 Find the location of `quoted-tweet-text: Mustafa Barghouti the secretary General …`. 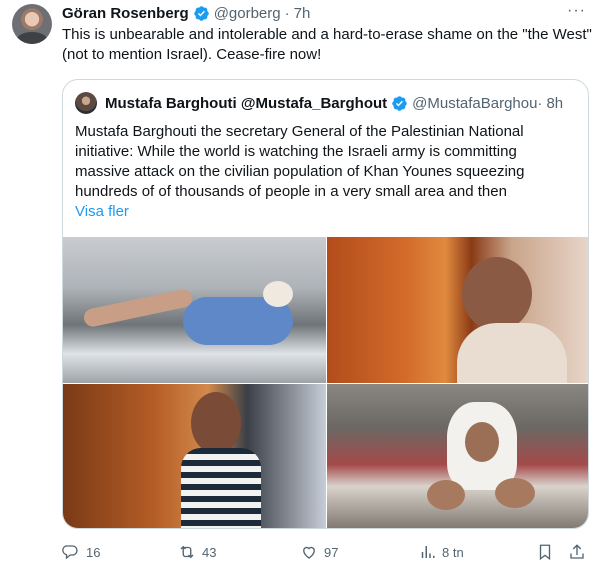

quoted-tweet-text: Mustafa Barghouti the secretary General … is located at coordinates (325, 172).